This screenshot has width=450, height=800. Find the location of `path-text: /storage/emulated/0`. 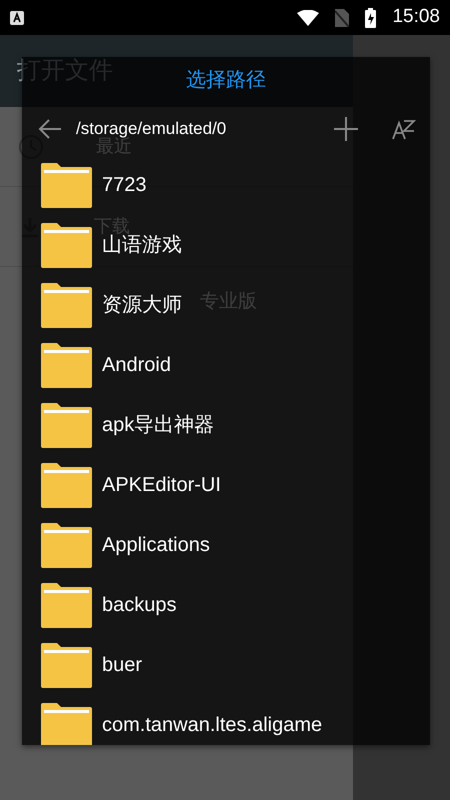

path-text: /storage/emulated/0 is located at coordinates (151, 128).